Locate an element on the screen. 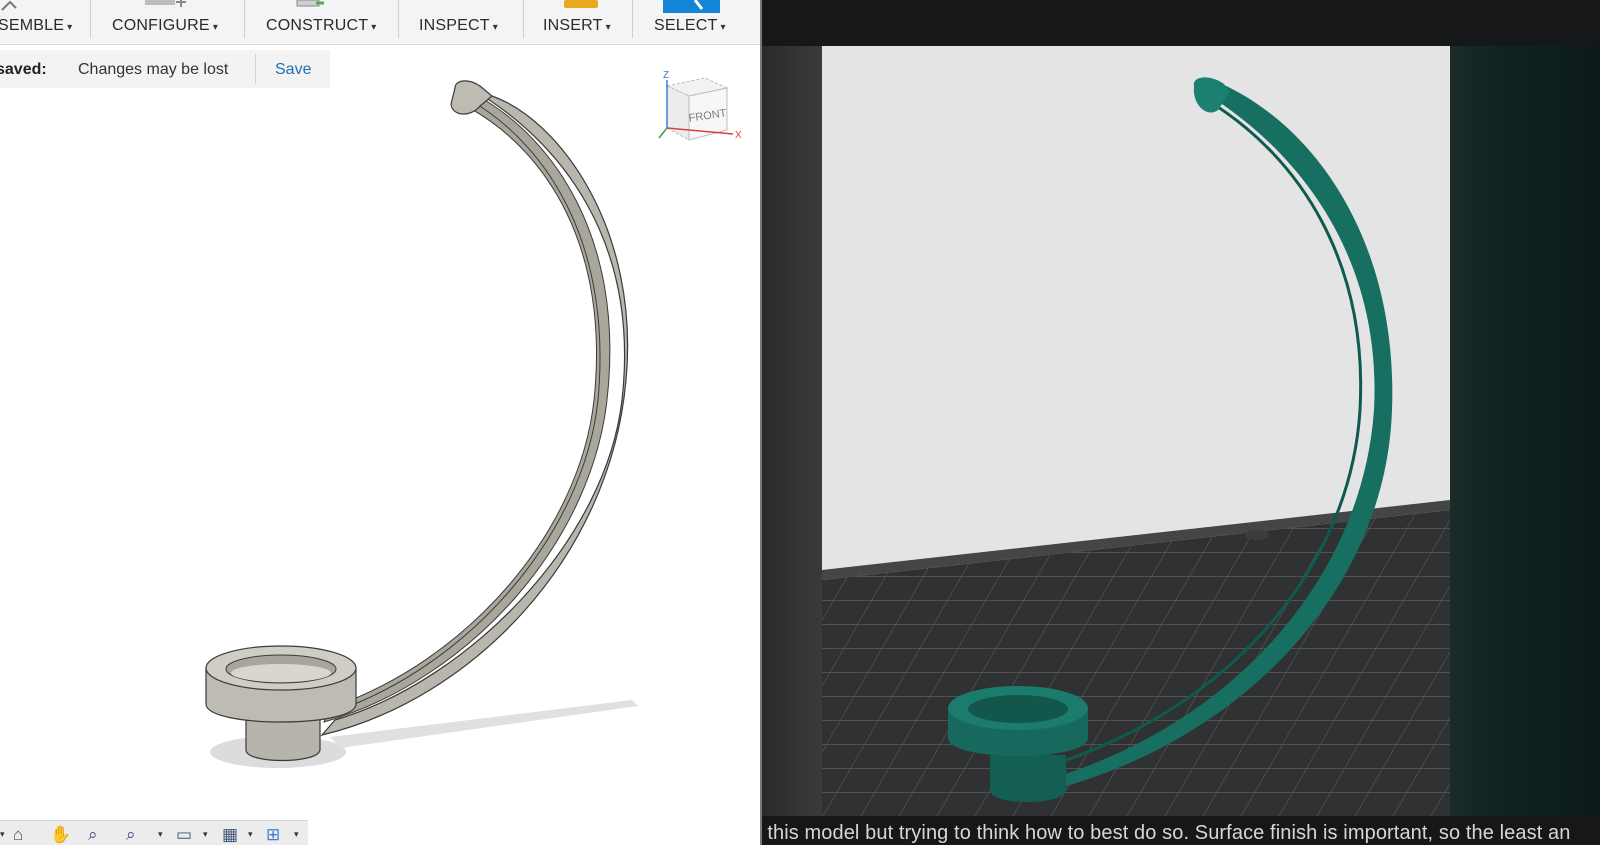  cad-arm-inner-face is located at coordinates (467, 409).